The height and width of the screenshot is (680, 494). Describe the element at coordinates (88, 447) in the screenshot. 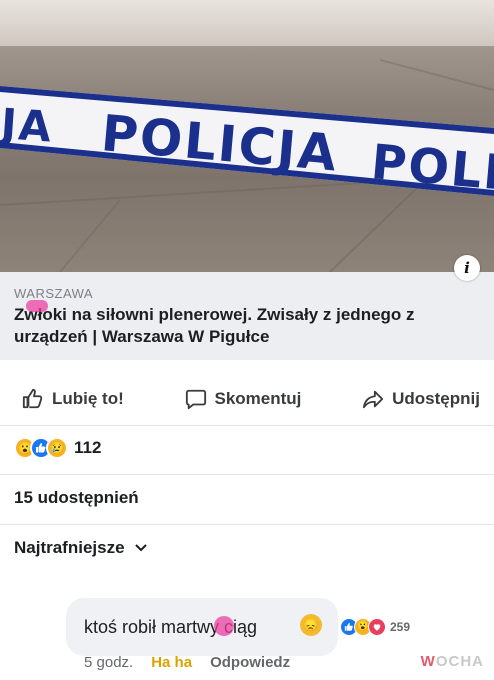

I see `reaction-count: 112` at that location.